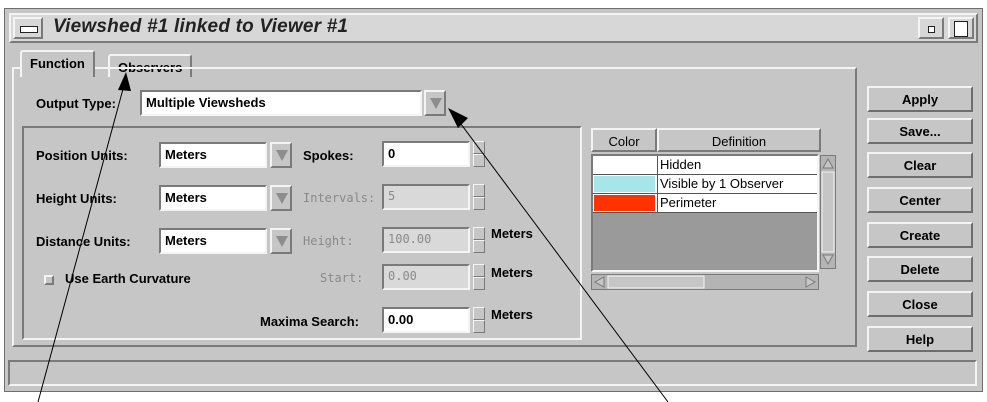 Image resolution: width=987 pixels, height=402 pixels. I want to click on row-definition: Visible by 1 Observer, so click(720, 184).